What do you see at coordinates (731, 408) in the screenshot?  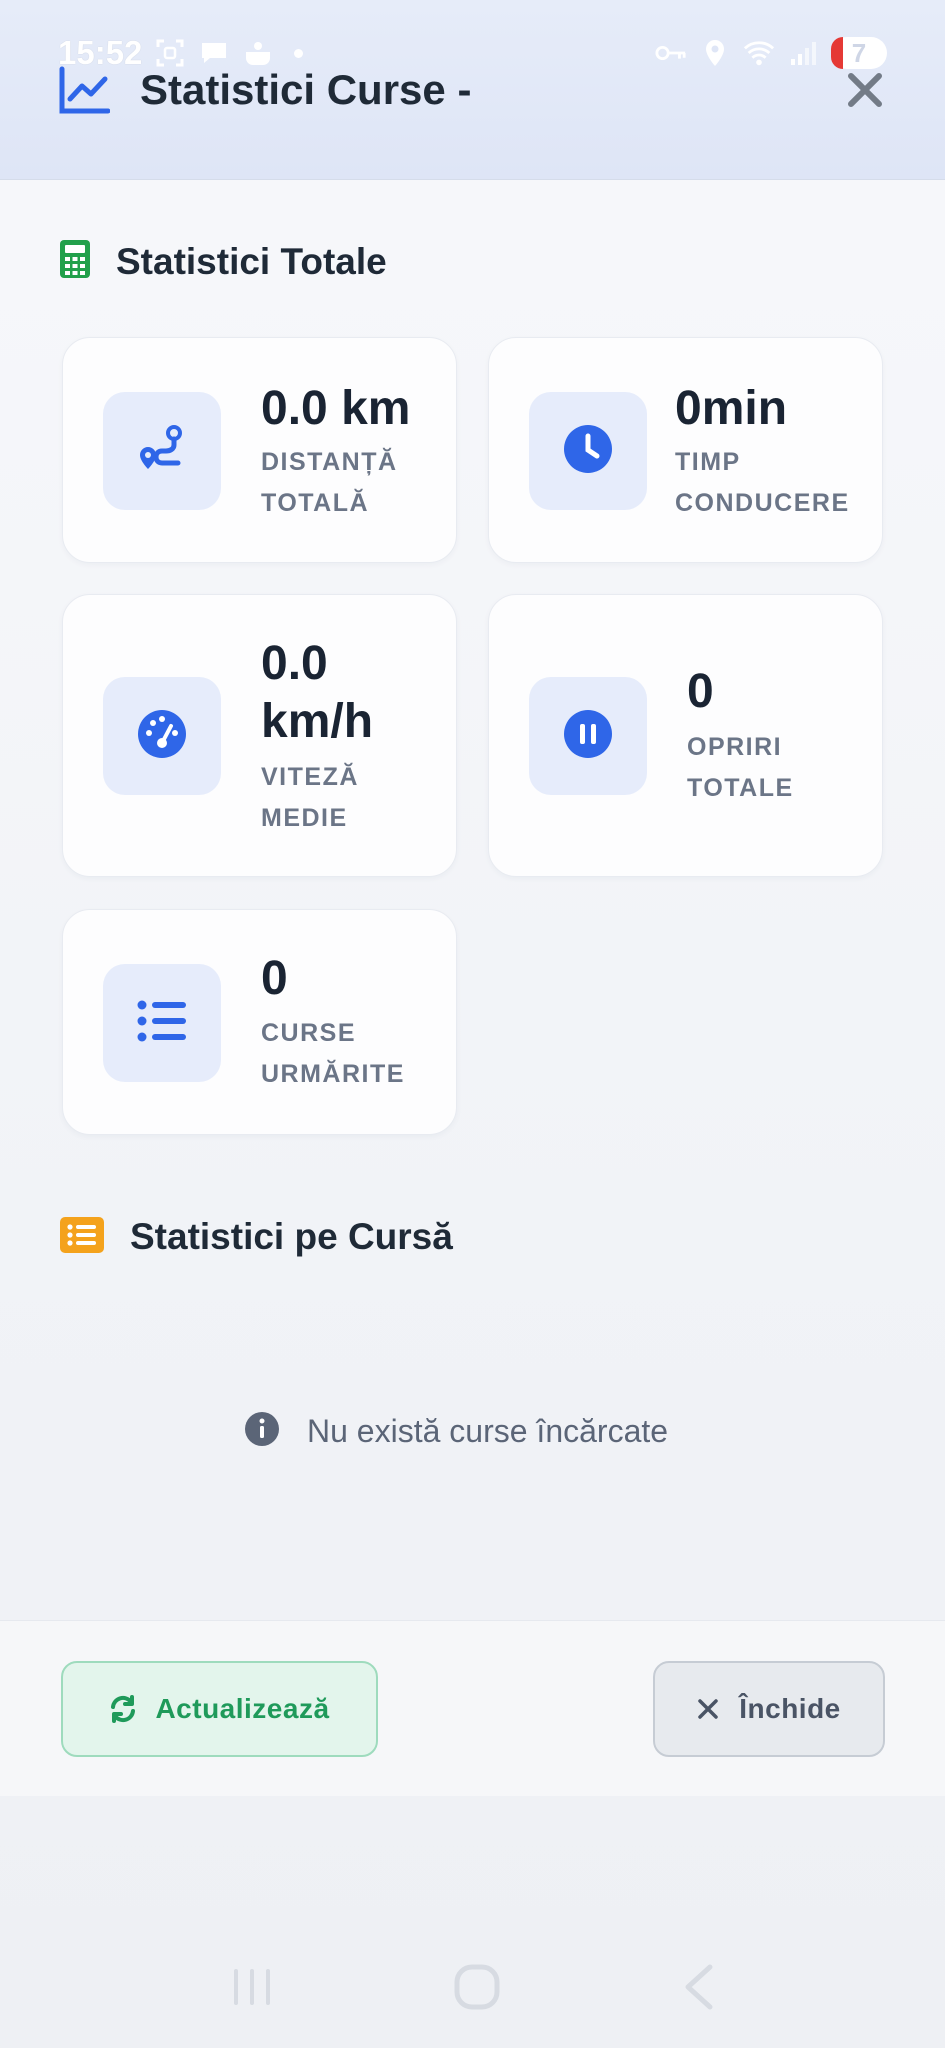 I see `stat-value: 0min` at bounding box center [731, 408].